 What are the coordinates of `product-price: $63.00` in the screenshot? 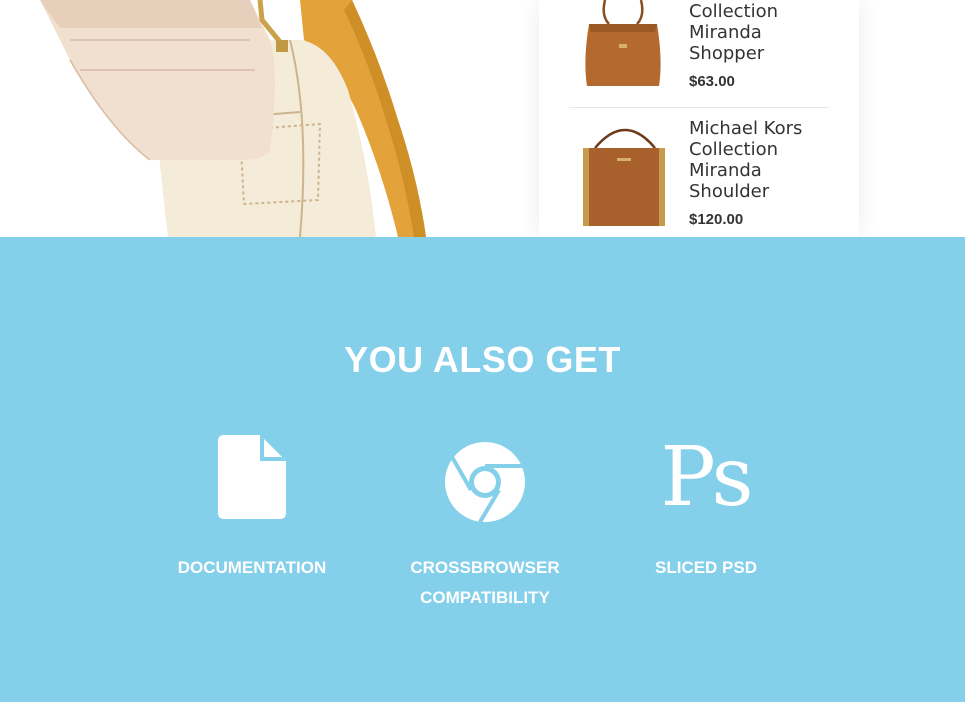 It's located at (712, 81).